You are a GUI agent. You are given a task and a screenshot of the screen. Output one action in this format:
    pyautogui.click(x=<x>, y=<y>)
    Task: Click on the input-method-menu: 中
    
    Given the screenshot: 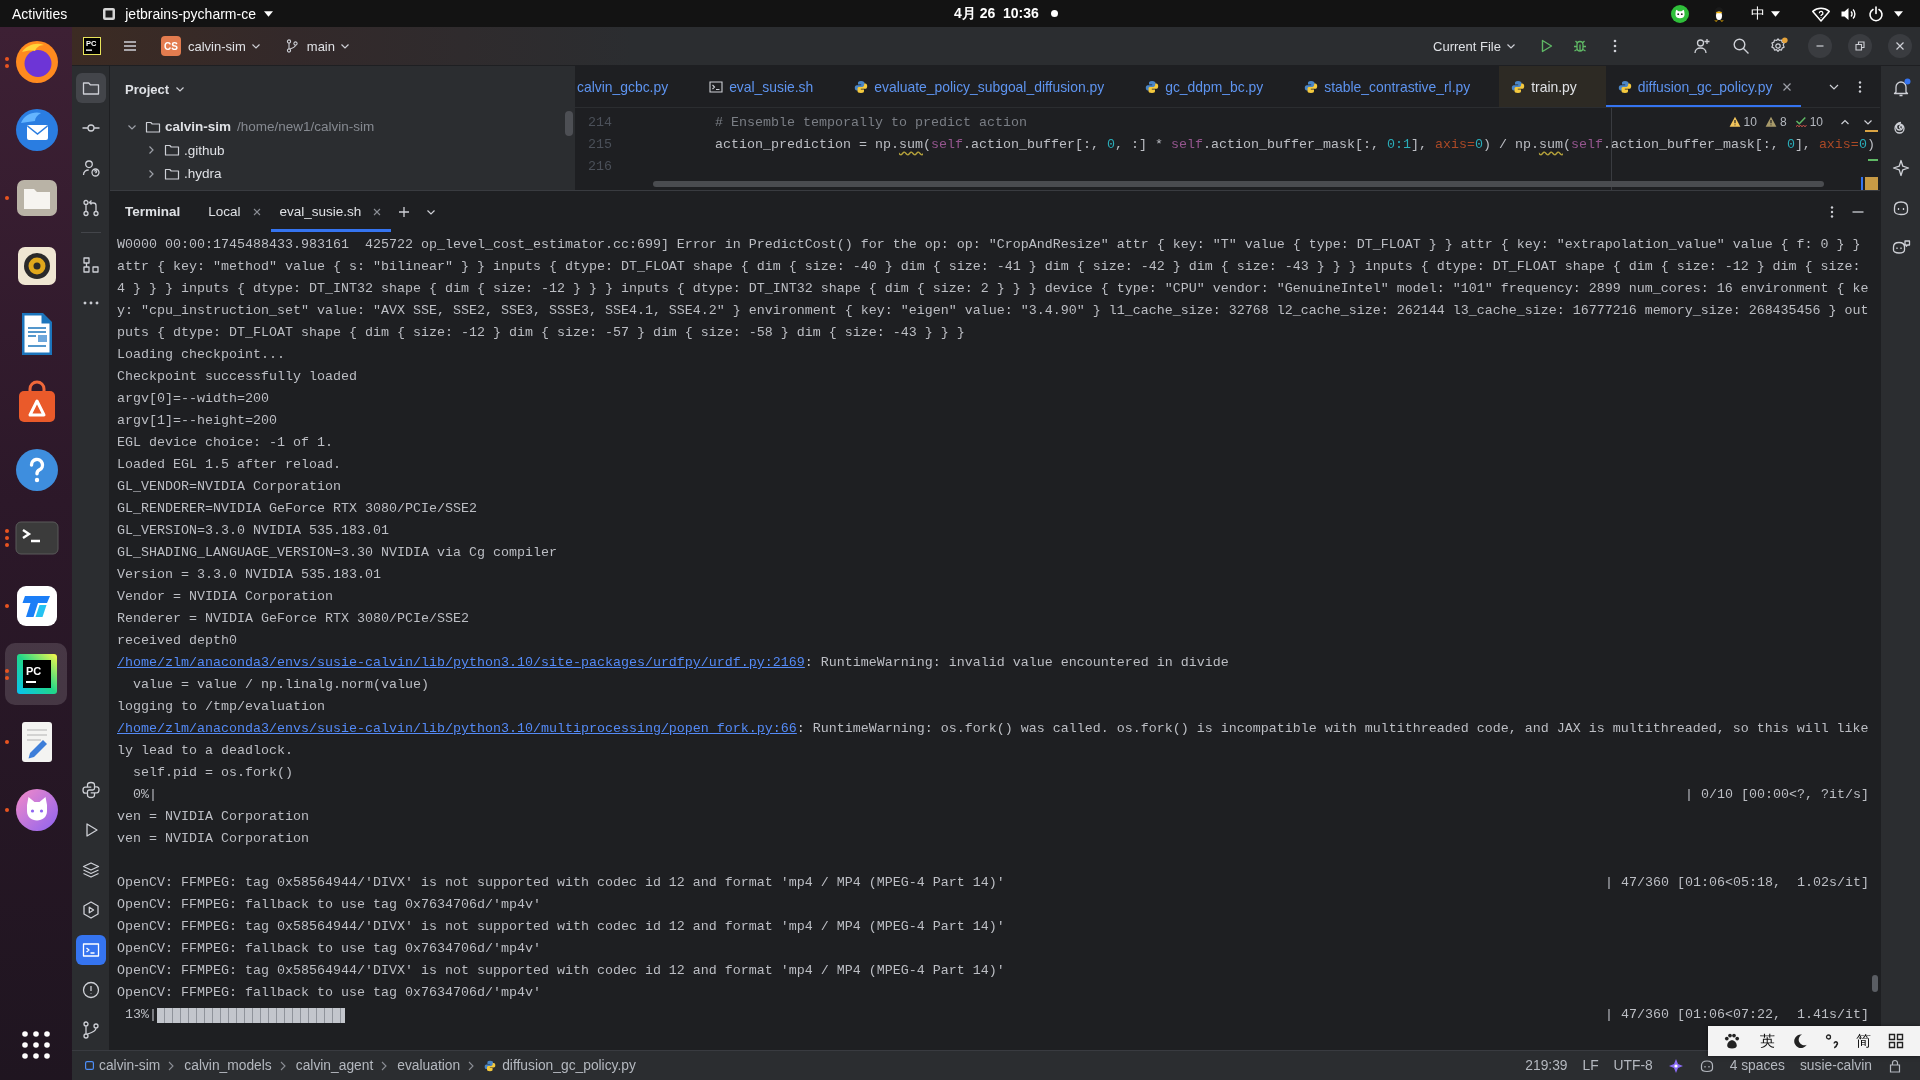 What is the action you would take?
    pyautogui.click(x=1765, y=13)
    